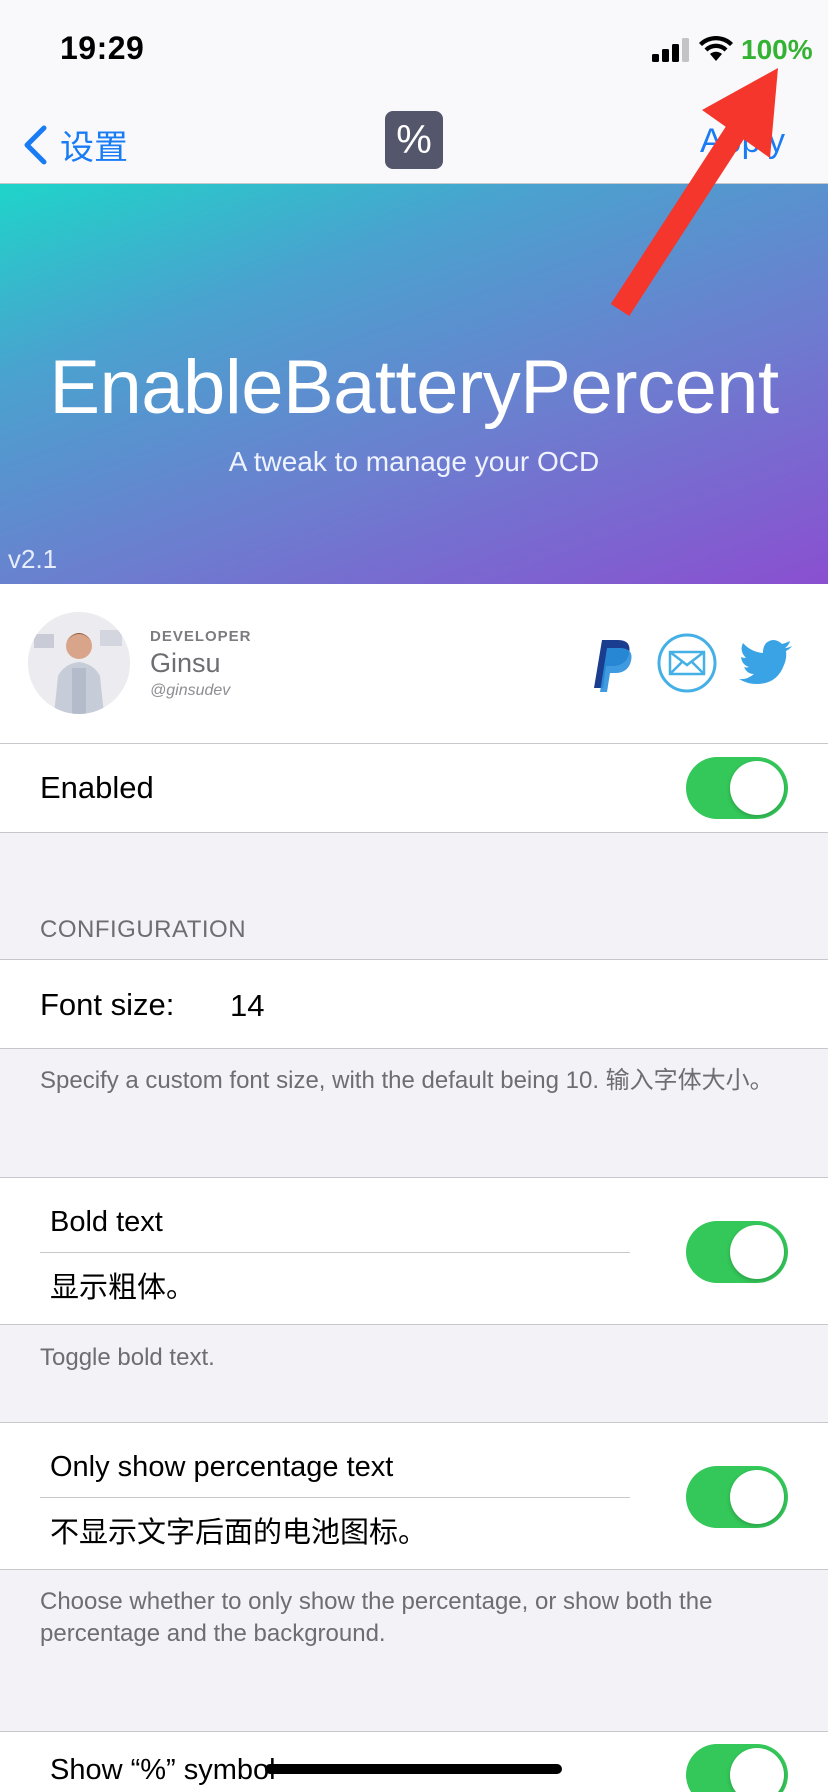 Image resolution: width=828 pixels, height=1792 pixels. Describe the element at coordinates (102, 48) in the screenshot. I see `status-time: 19:29` at that location.